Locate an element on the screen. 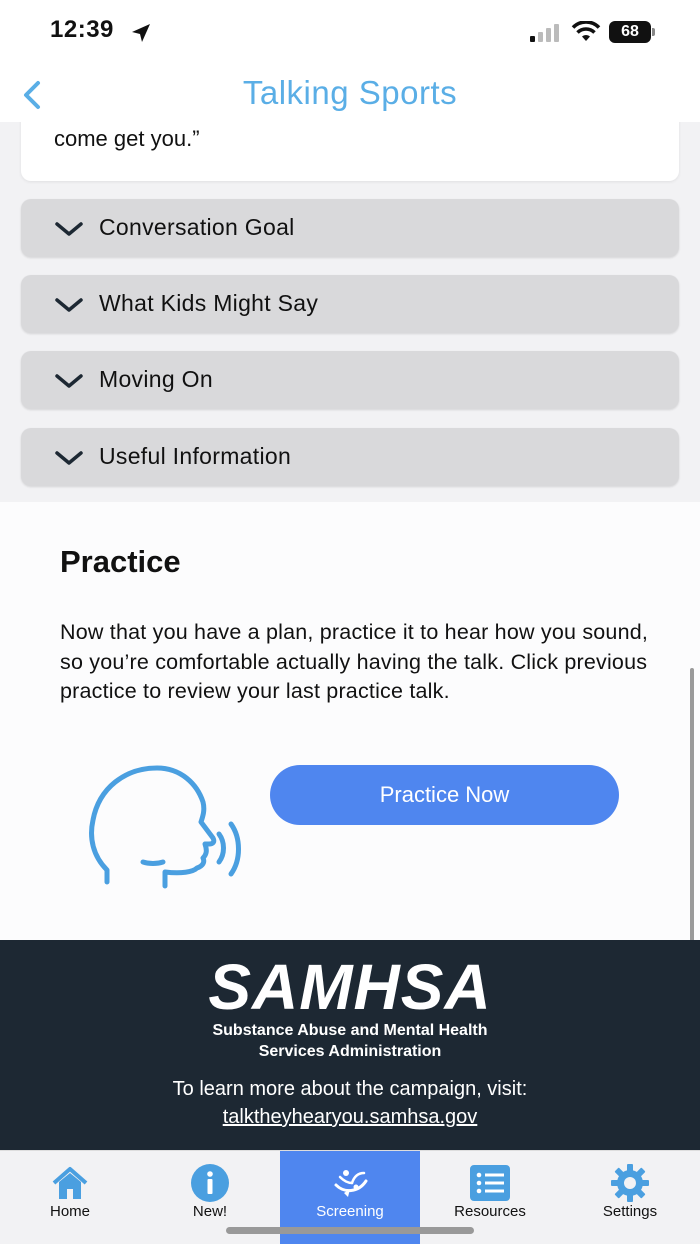  nav-bar: Talking Sports is located at coordinates (350, 94).